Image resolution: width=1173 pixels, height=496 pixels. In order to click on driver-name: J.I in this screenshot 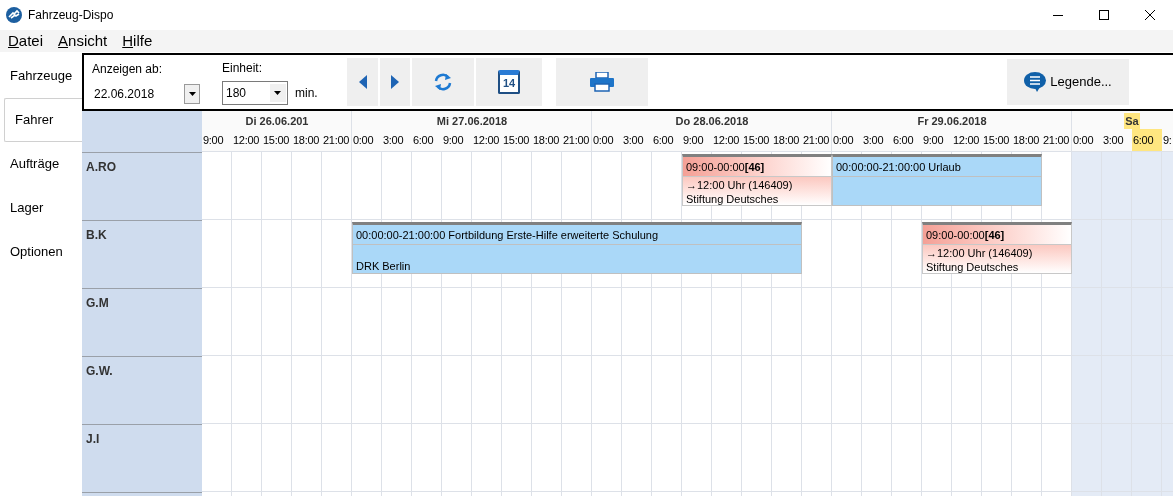, I will do `click(93, 439)`.